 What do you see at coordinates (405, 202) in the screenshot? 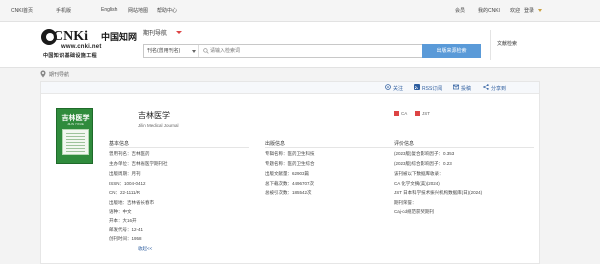
I see `eval-info-field: 期刊荣誉：` at bounding box center [405, 202].